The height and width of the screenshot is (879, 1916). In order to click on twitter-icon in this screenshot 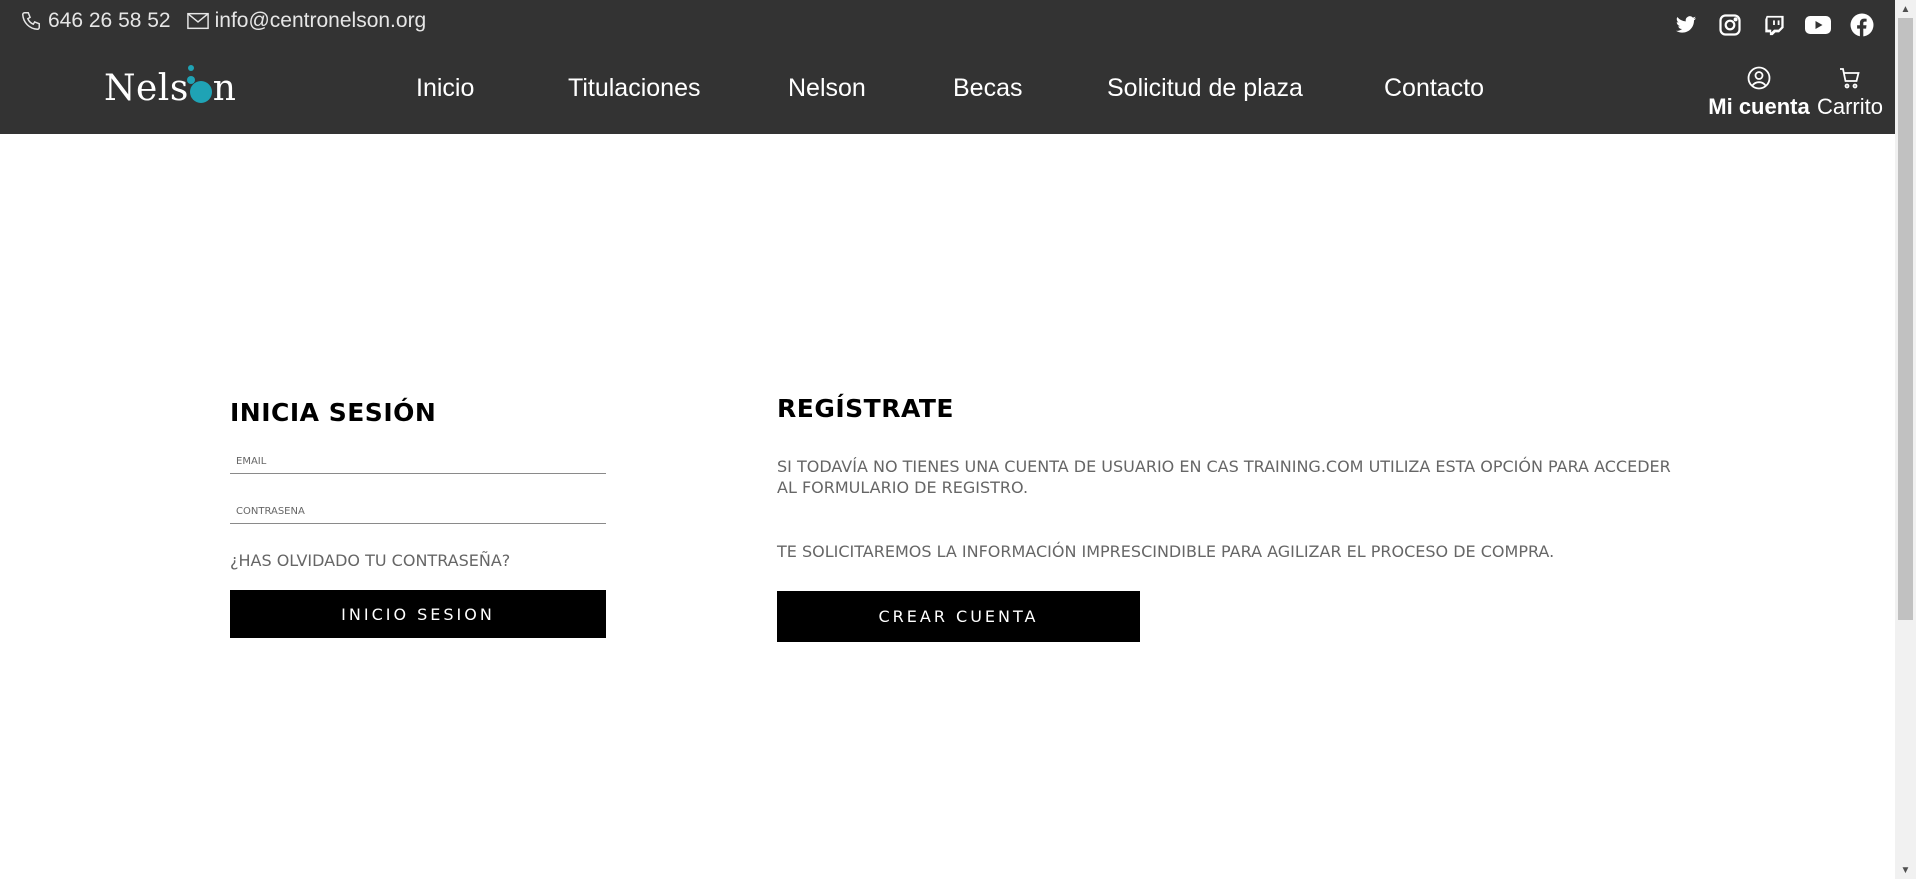, I will do `click(1686, 25)`.